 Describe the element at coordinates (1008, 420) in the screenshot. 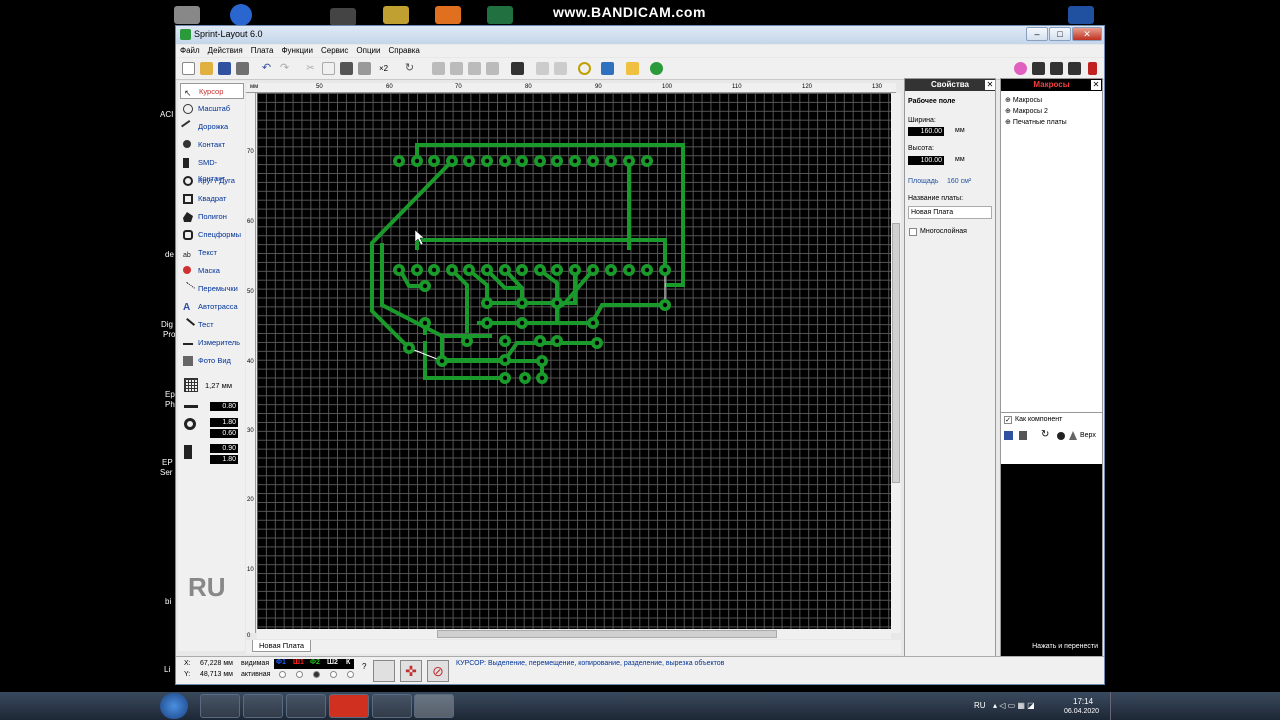

I see `as-component-checkbox: ✓` at that location.